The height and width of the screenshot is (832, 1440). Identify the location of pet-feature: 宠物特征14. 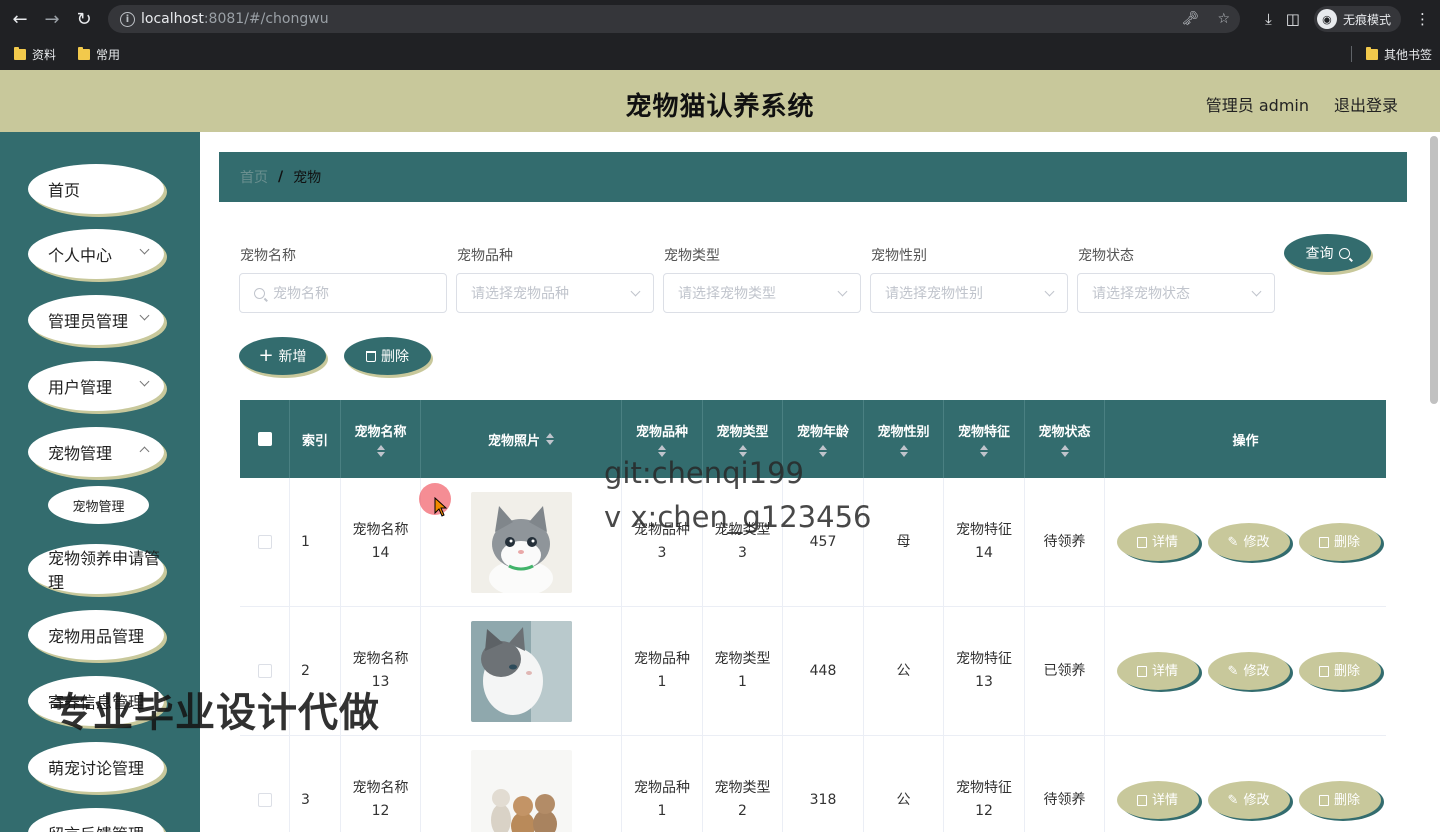
(984, 541).